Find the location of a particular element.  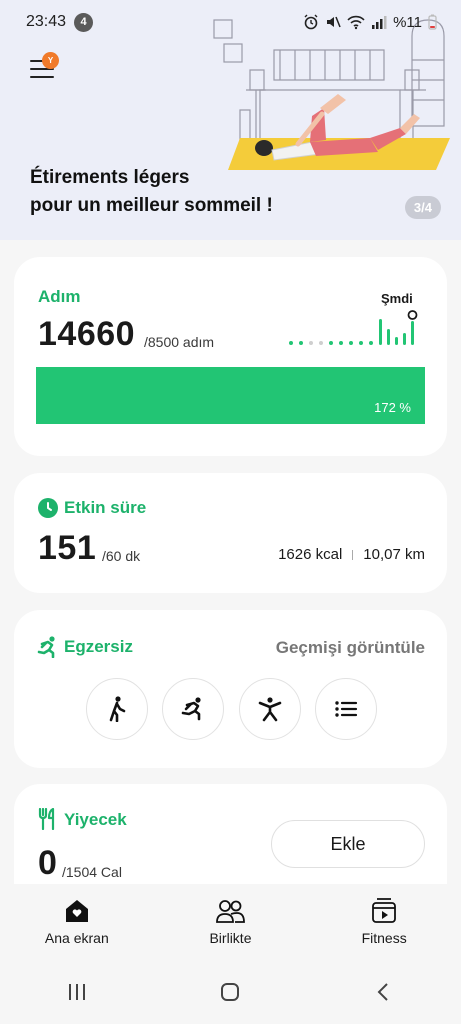

profile-badge: Y is located at coordinates (50, 60).